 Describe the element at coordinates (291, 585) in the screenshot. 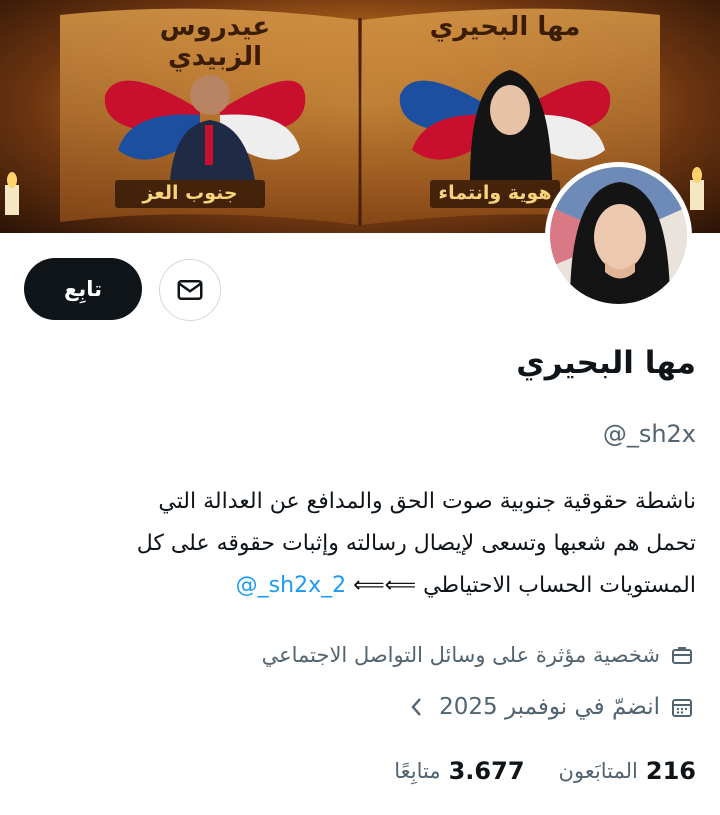

I see `backup-account-link: @_sh2x_2` at that location.